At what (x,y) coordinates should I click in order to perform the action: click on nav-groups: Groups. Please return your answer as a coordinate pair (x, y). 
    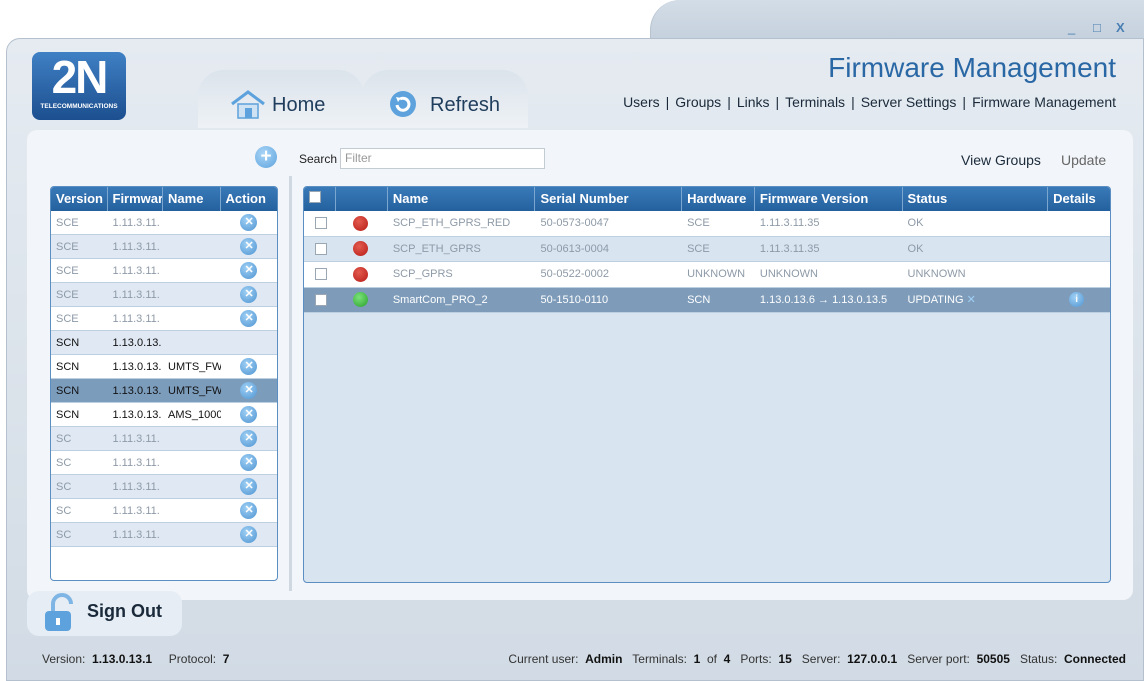
    Looking at the image, I should click on (698, 102).